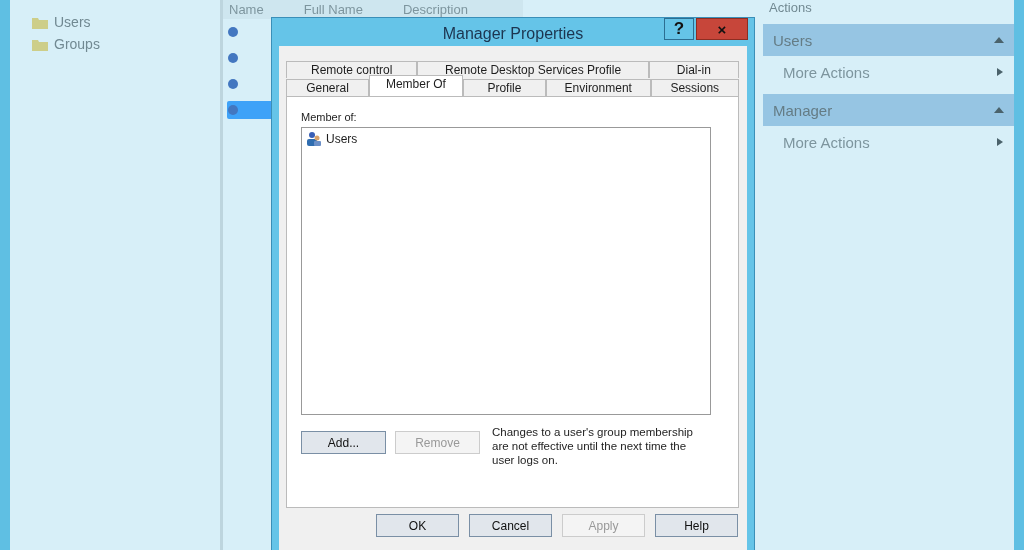  What do you see at coordinates (793, 40) in the screenshot?
I see `section-title: Users` at bounding box center [793, 40].